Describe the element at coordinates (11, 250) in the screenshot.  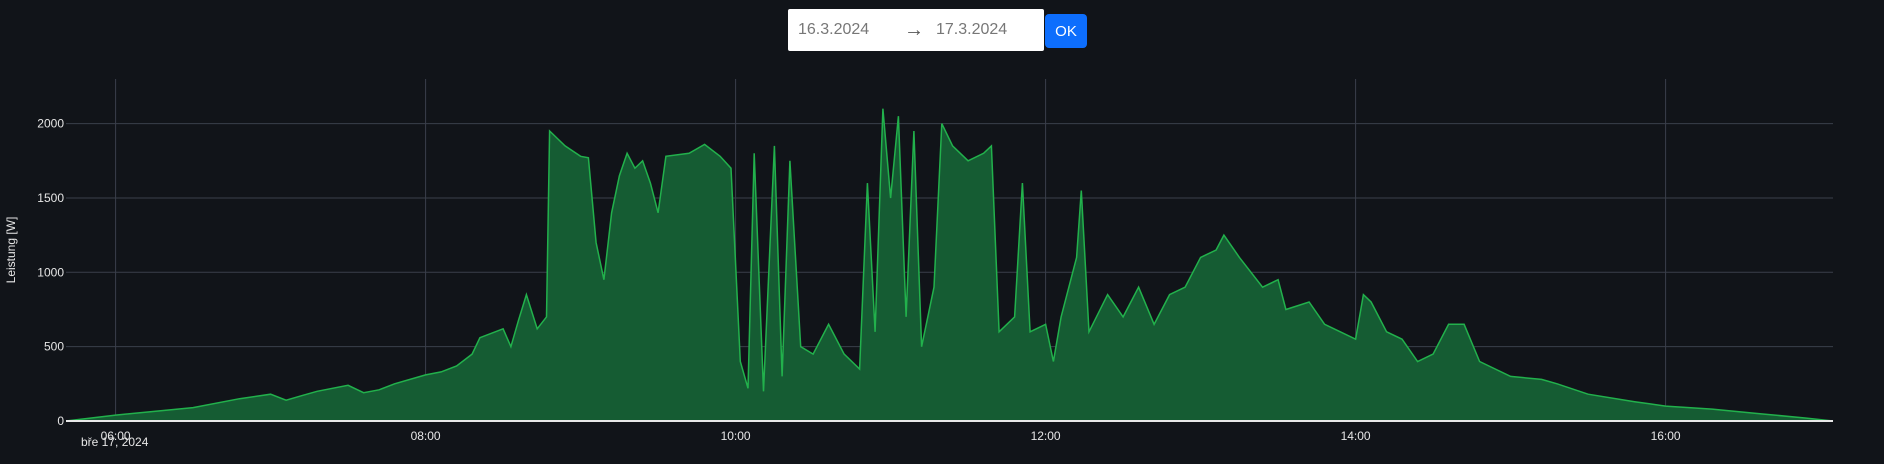
I see `y-axis-label: Leistung [W]` at that location.